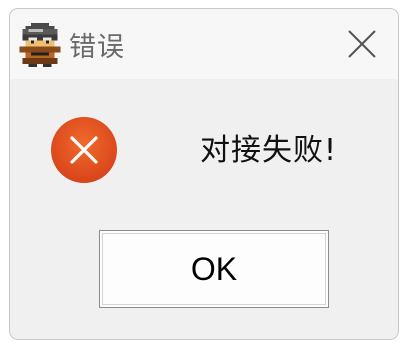  Describe the element at coordinates (97, 47) in the screenshot. I see `window-title: 错误` at that location.